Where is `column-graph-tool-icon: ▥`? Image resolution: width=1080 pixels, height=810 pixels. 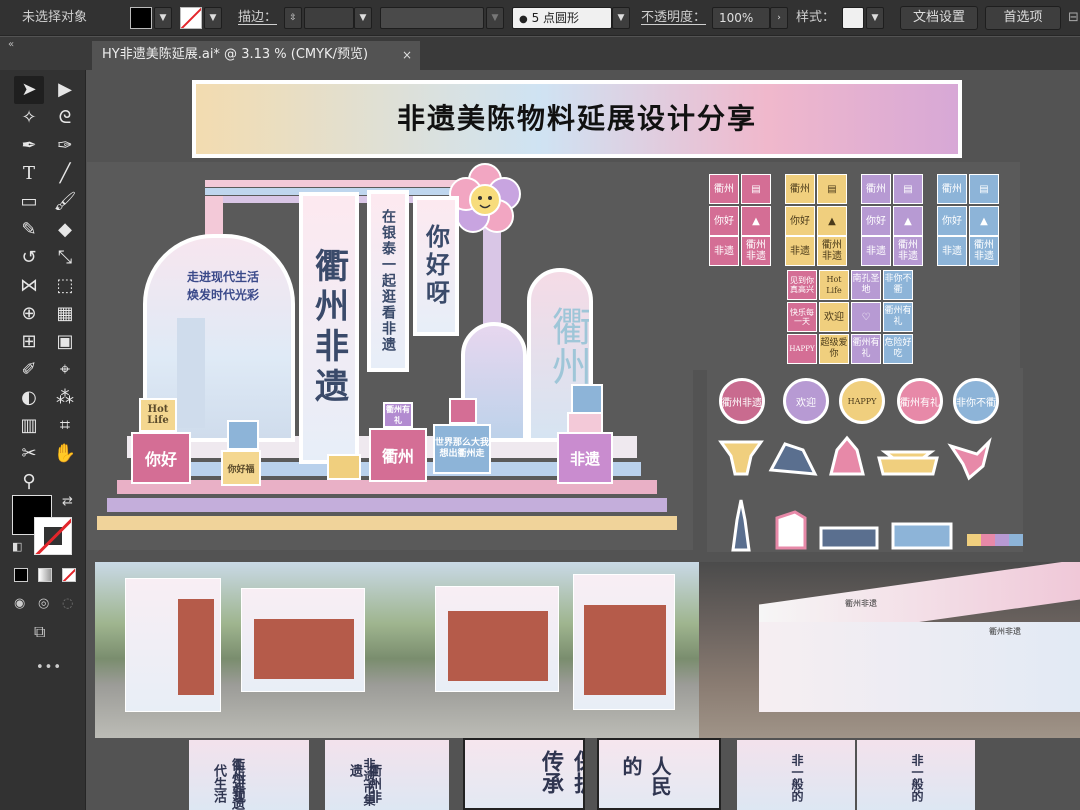
column-graph-tool-icon: ▥ is located at coordinates (29, 426).